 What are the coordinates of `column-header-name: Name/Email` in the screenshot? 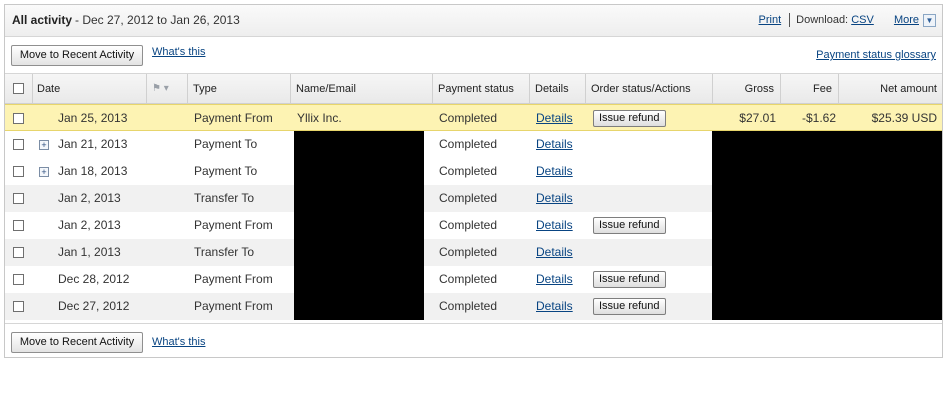 It's located at (362, 88).